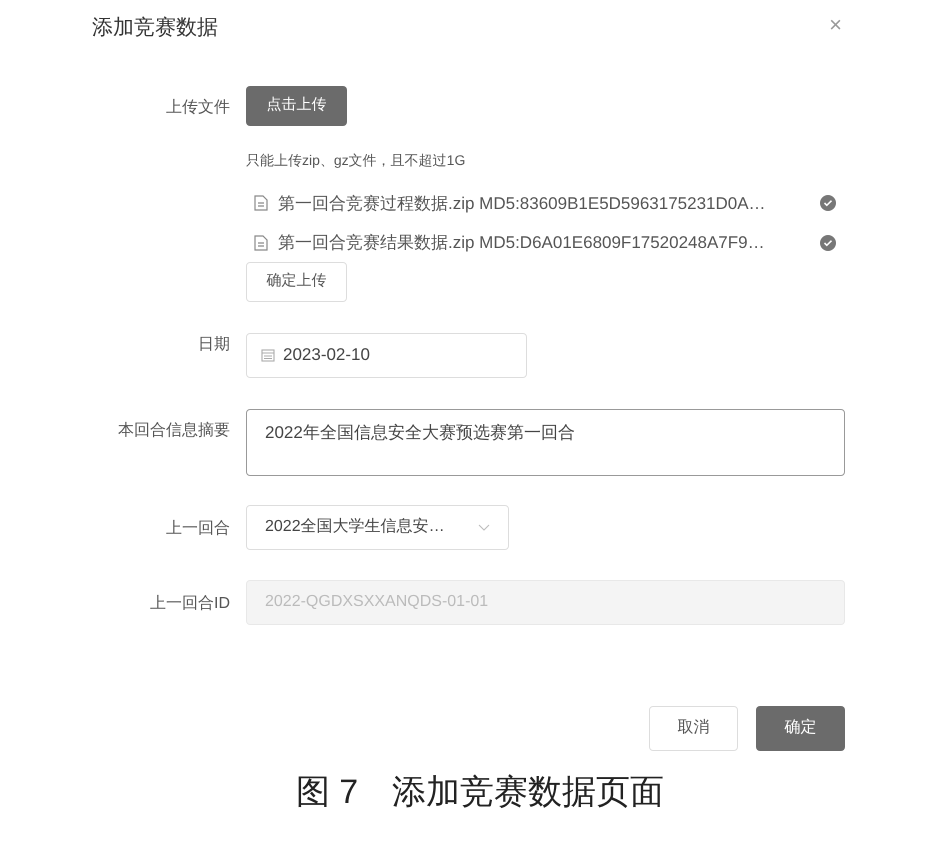 The height and width of the screenshot is (844, 930). What do you see at coordinates (296, 282) in the screenshot?
I see `confirm-upload-button: 确定上传` at bounding box center [296, 282].